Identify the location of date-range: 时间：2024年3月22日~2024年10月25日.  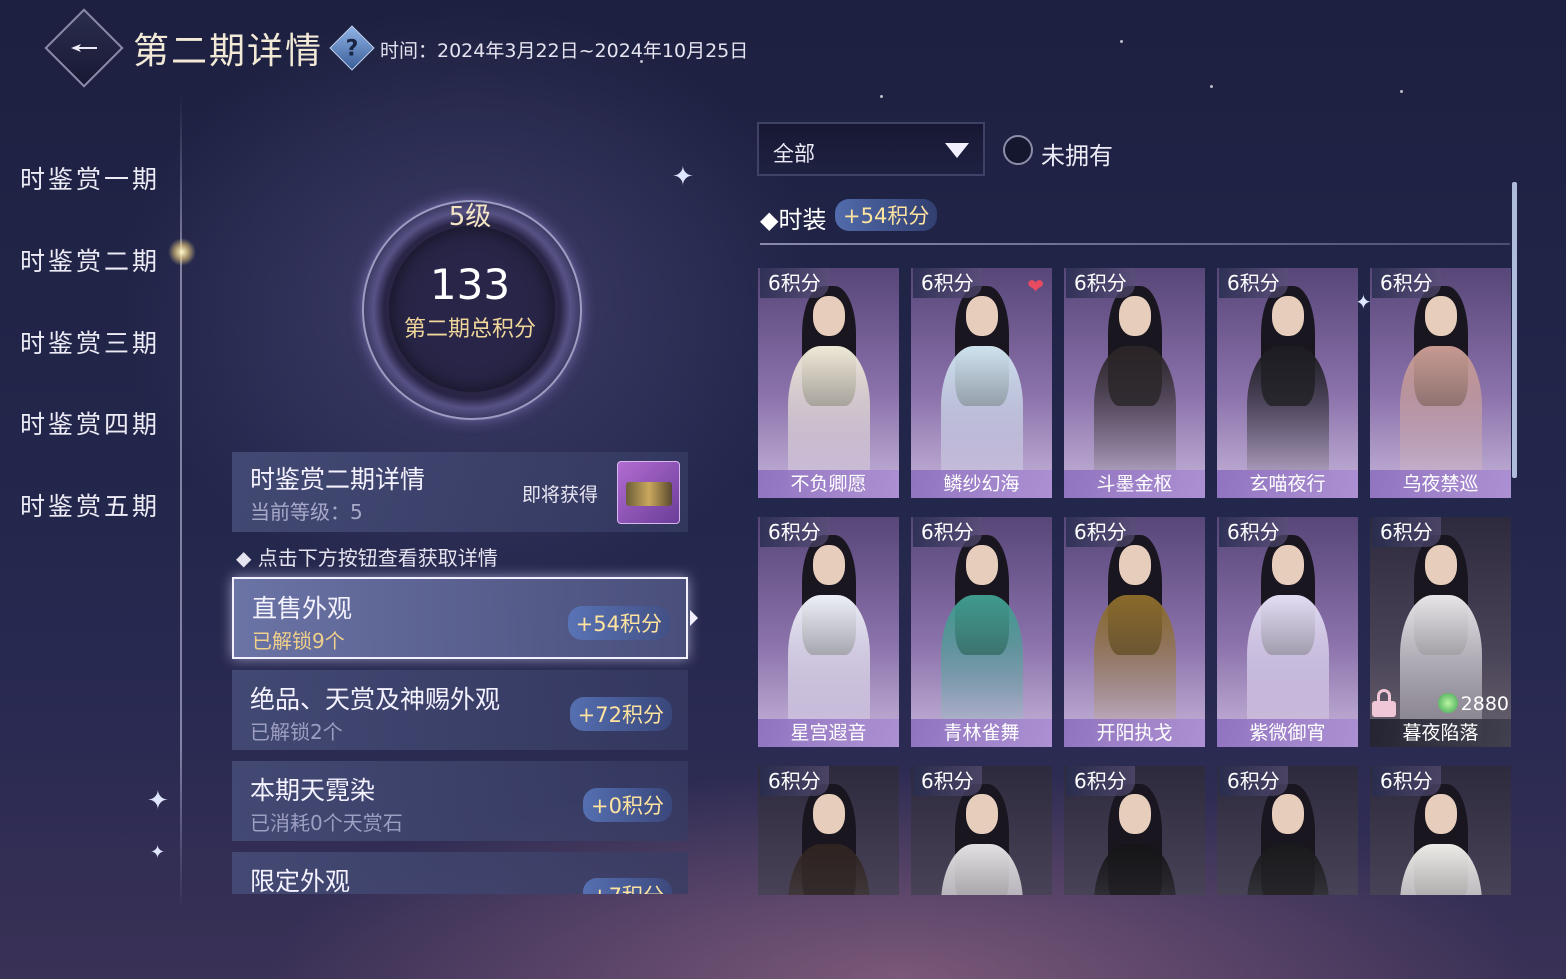
(564, 51).